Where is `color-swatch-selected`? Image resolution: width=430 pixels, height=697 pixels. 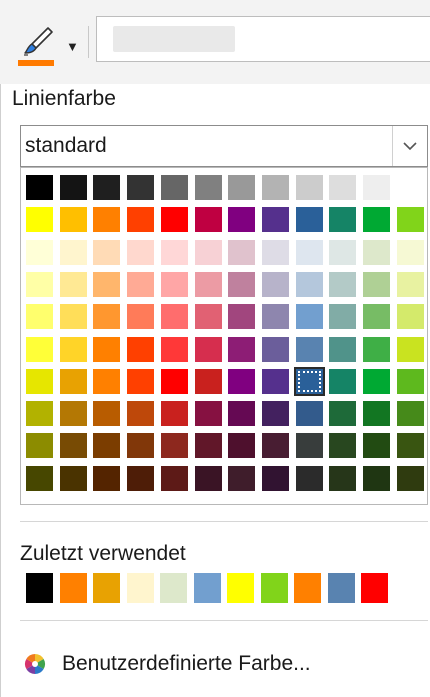
color-swatch-selected is located at coordinates (309, 381).